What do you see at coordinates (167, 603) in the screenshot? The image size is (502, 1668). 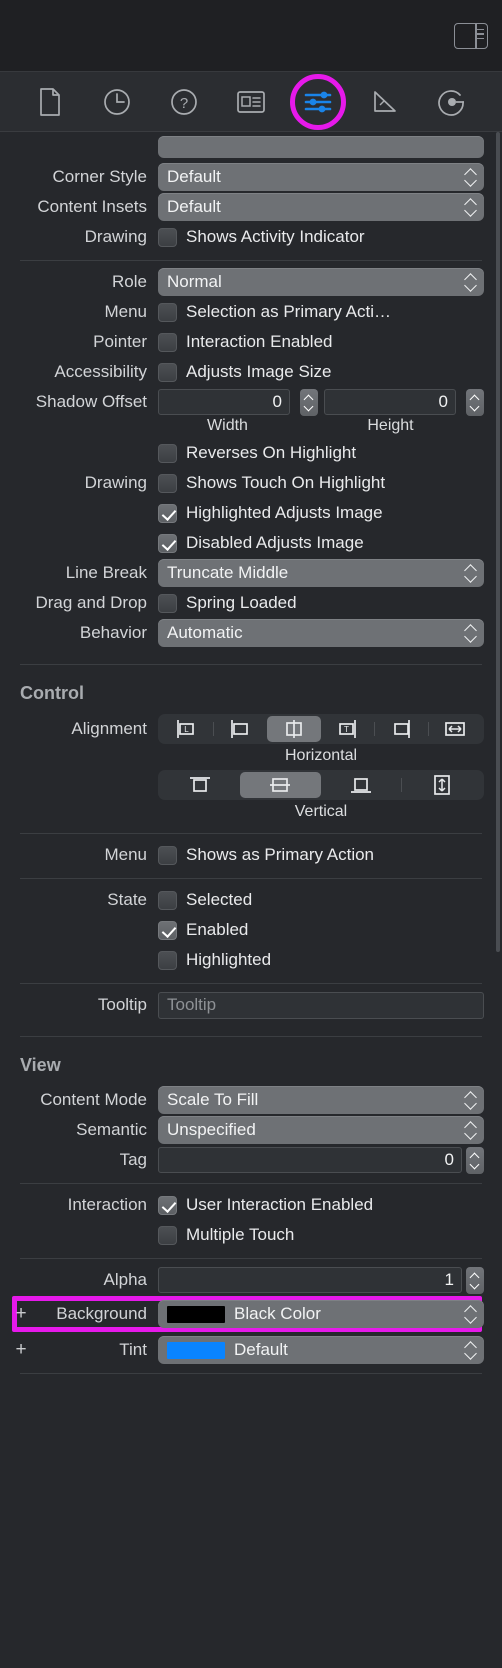 I see `checkbox-spring-loaded` at bounding box center [167, 603].